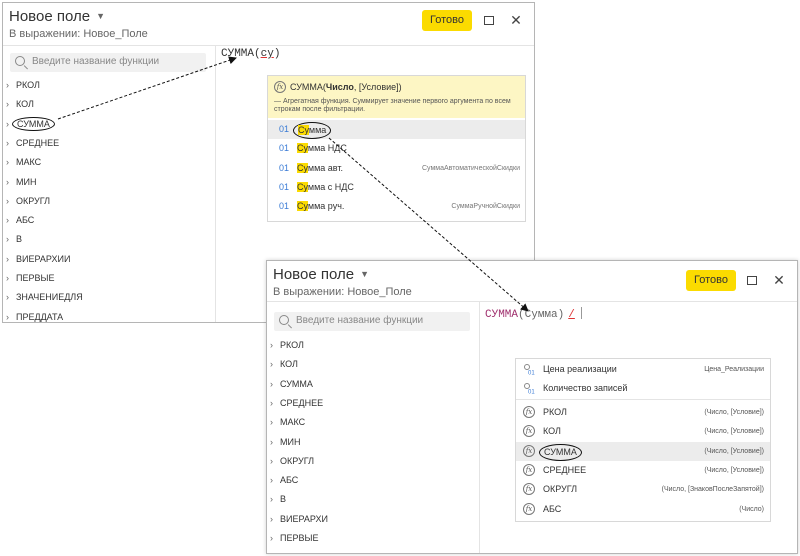 Image resolution: width=800 pixels, height=556 pixels. I want to click on sig-fn: СУММА(, so click(308, 87).